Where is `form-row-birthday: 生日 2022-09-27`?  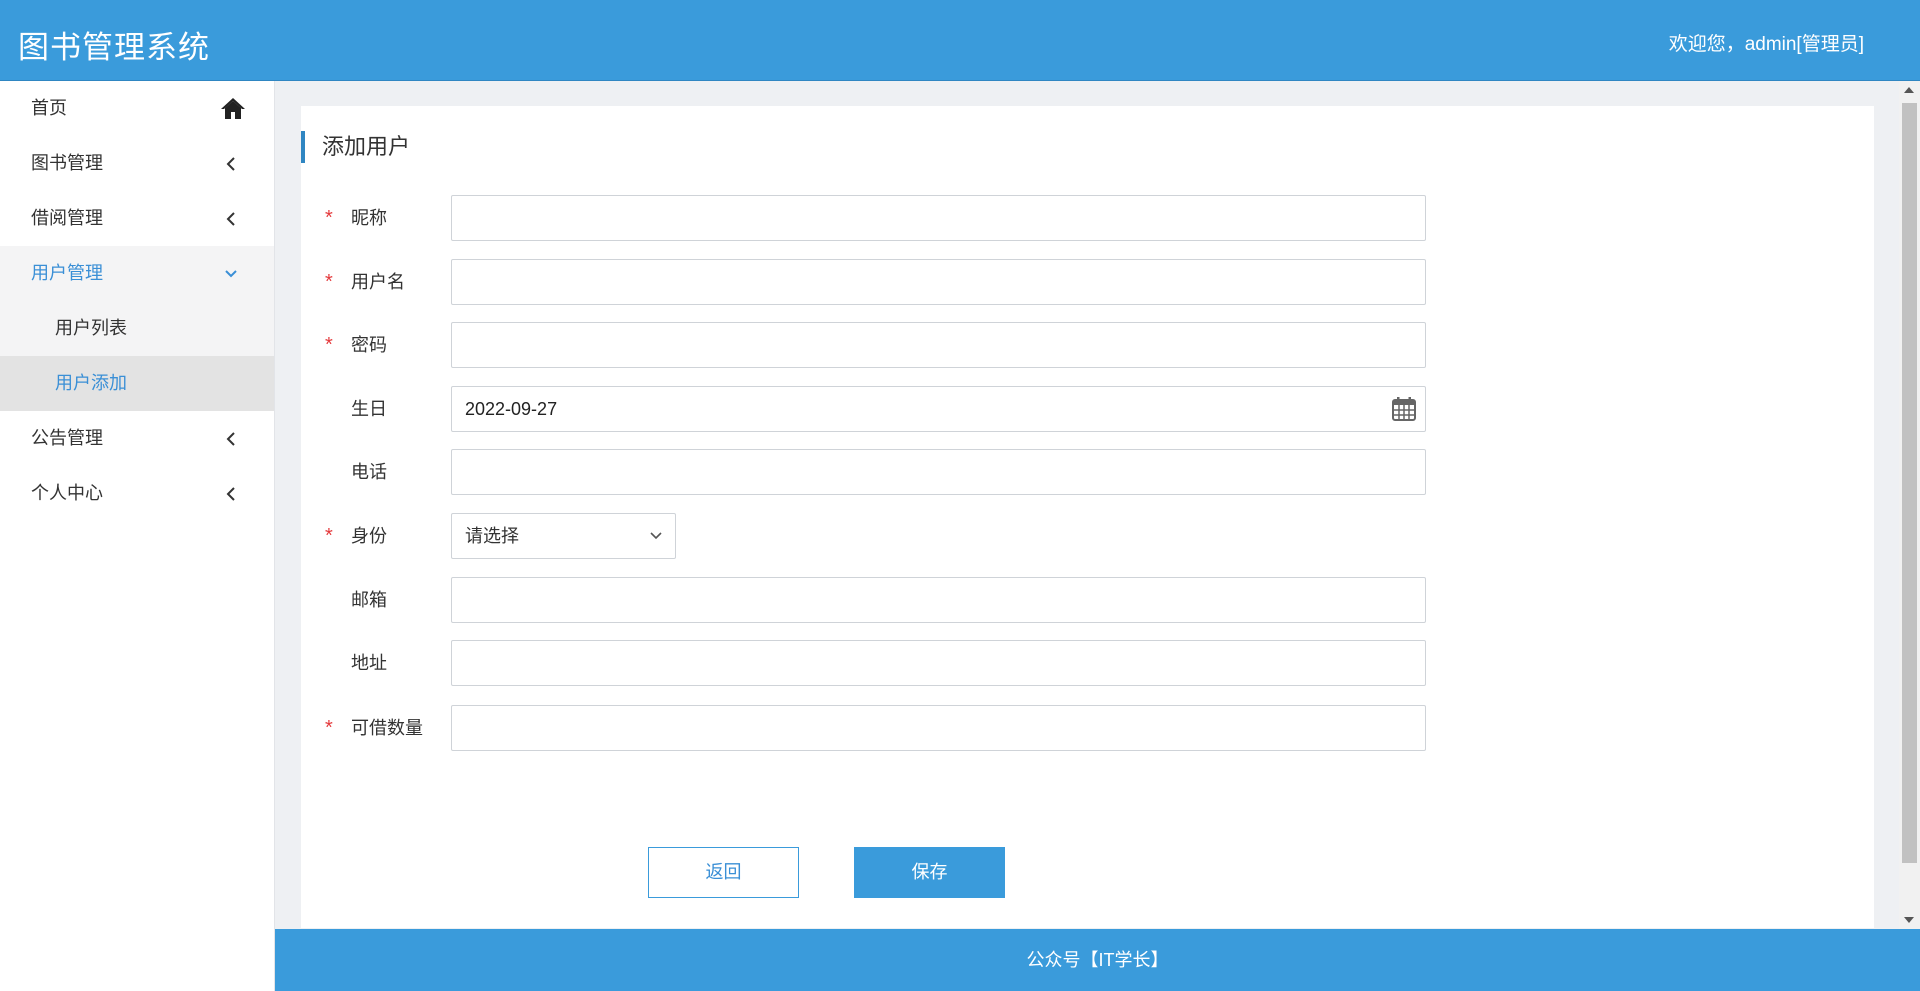 form-row-birthday: 生日 2022-09-27 is located at coordinates (921, 409).